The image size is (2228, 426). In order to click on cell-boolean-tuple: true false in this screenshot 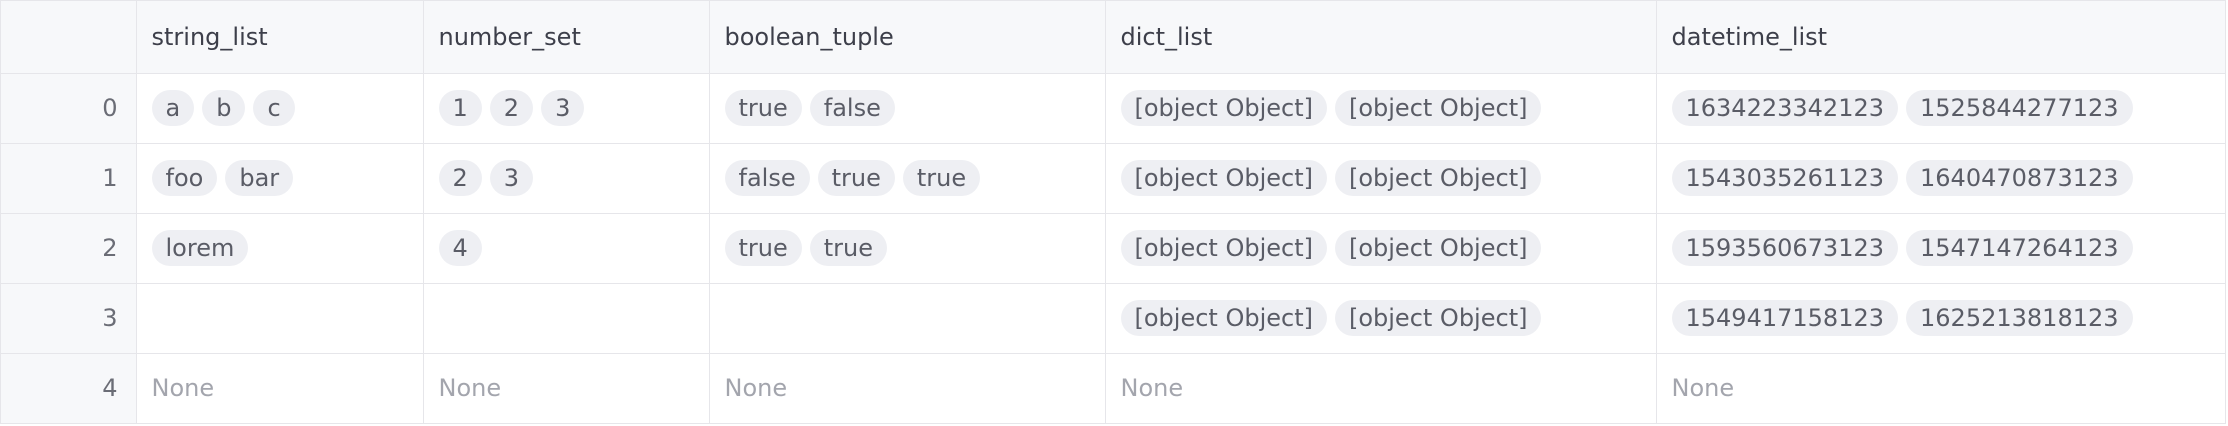, I will do `click(907, 108)`.